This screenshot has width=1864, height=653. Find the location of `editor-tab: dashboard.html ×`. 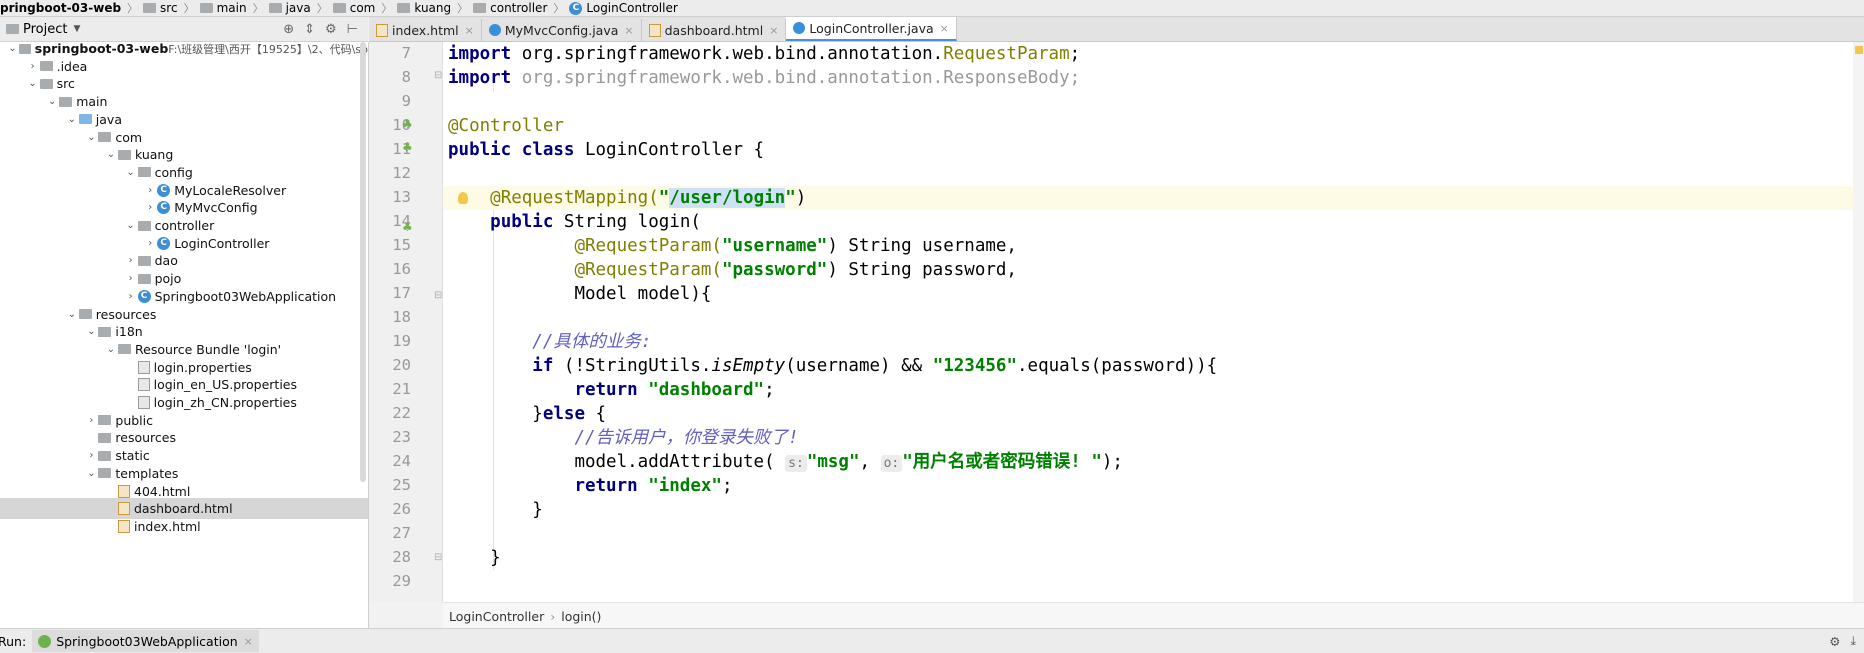

editor-tab: dashboard.html × is located at coordinates (714, 30).